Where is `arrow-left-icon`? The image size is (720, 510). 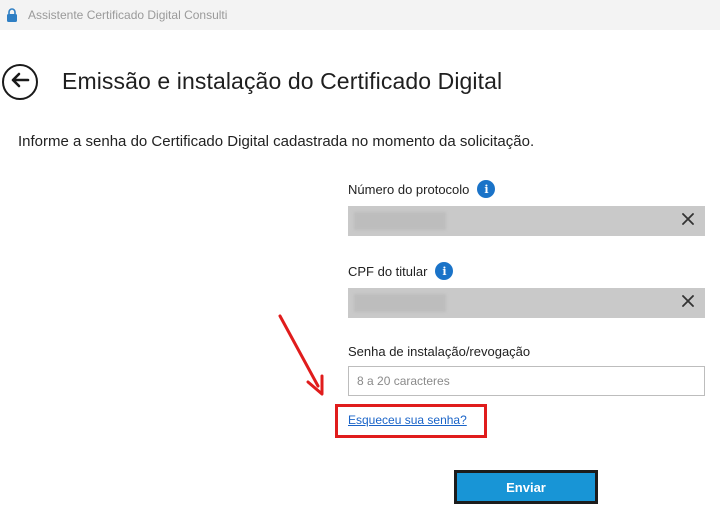
arrow-left-icon is located at coordinates (20, 82).